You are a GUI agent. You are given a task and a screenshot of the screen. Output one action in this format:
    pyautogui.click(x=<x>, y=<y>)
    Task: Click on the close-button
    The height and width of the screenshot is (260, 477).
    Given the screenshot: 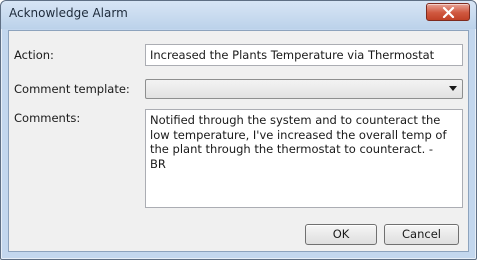 What is the action you would take?
    pyautogui.click(x=448, y=12)
    